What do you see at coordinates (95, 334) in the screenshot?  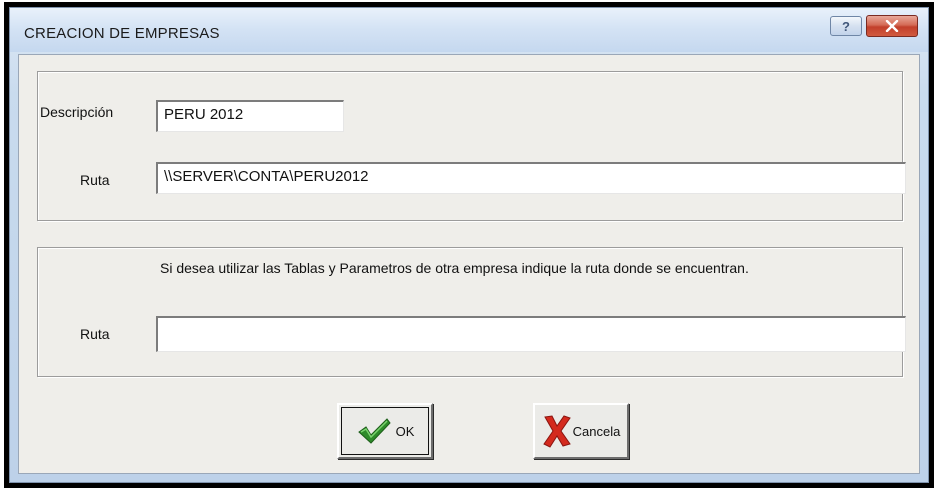 I see `ruta-otra-label: Ruta` at bounding box center [95, 334].